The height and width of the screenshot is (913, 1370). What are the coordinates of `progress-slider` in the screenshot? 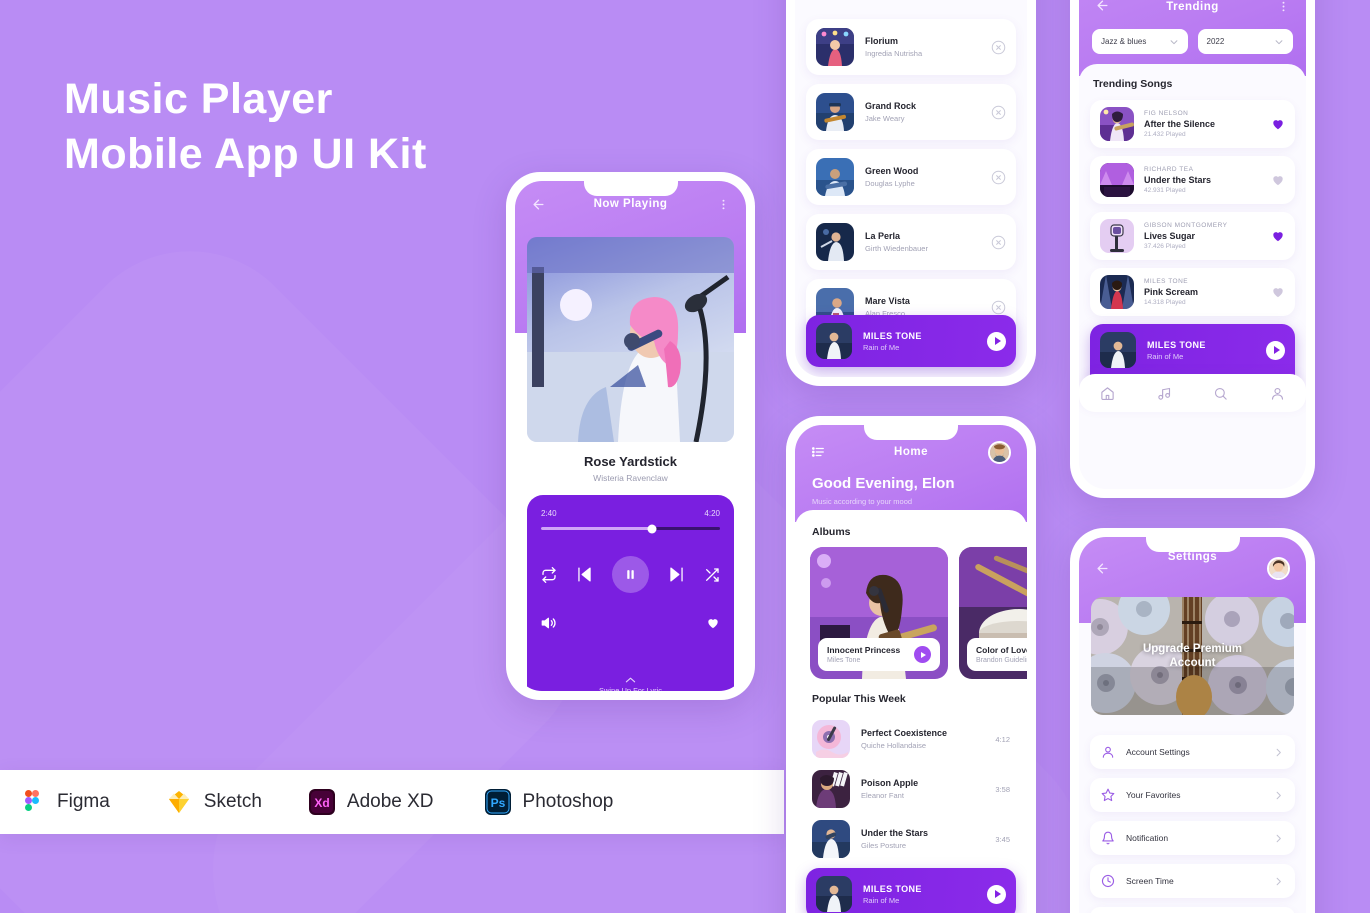 It's located at (630, 528).